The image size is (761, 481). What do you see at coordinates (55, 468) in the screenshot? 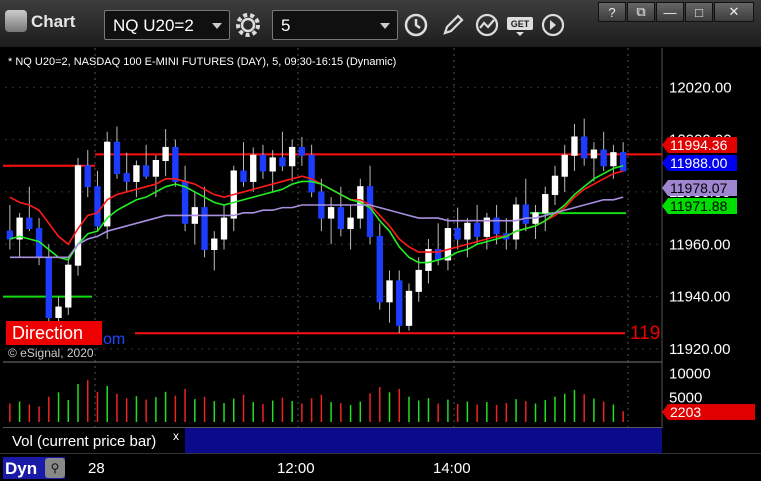
I see `lock-icon: ⚲` at bounding box center [55, 468].